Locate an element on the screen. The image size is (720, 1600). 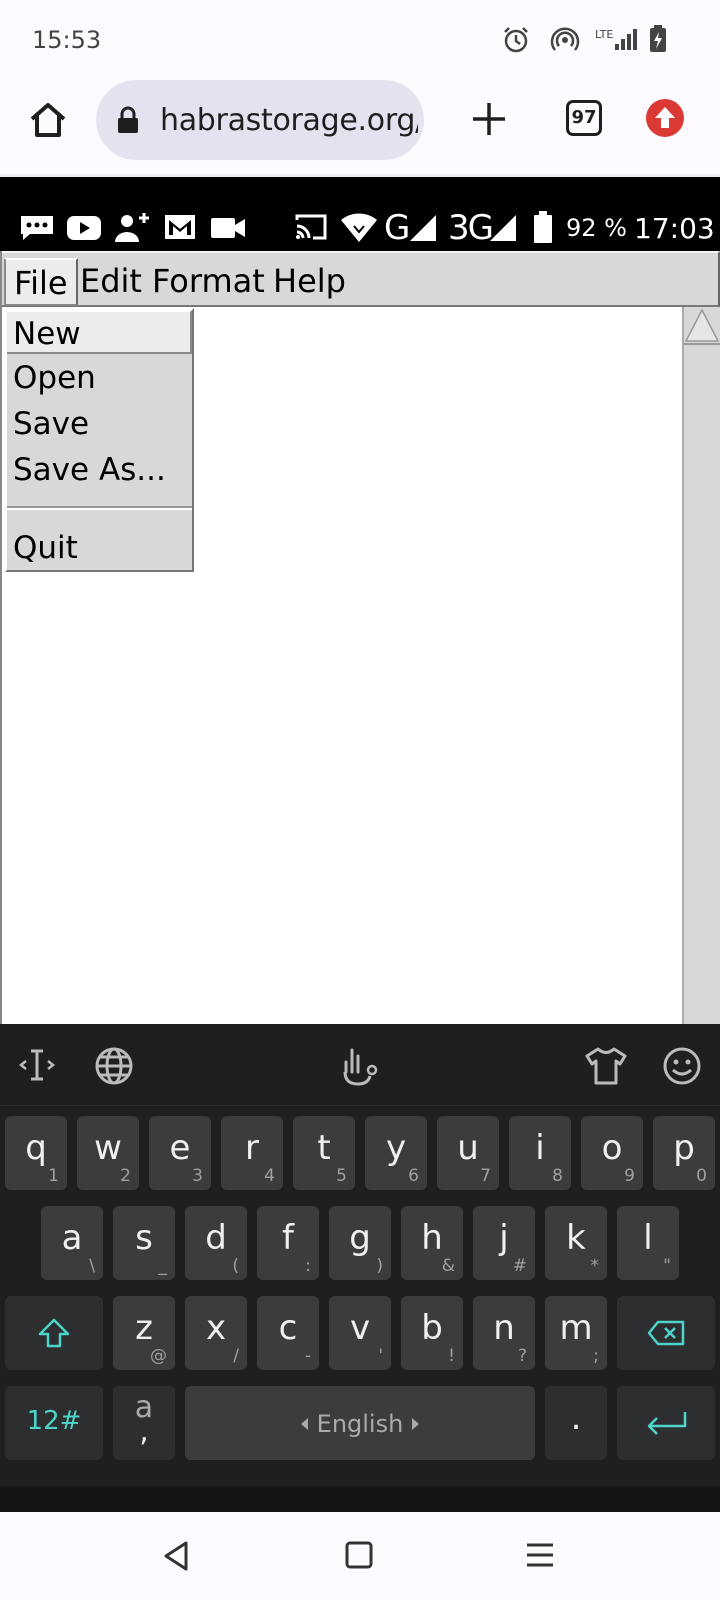
key-g: g) is located at coordinates (360, 1243).